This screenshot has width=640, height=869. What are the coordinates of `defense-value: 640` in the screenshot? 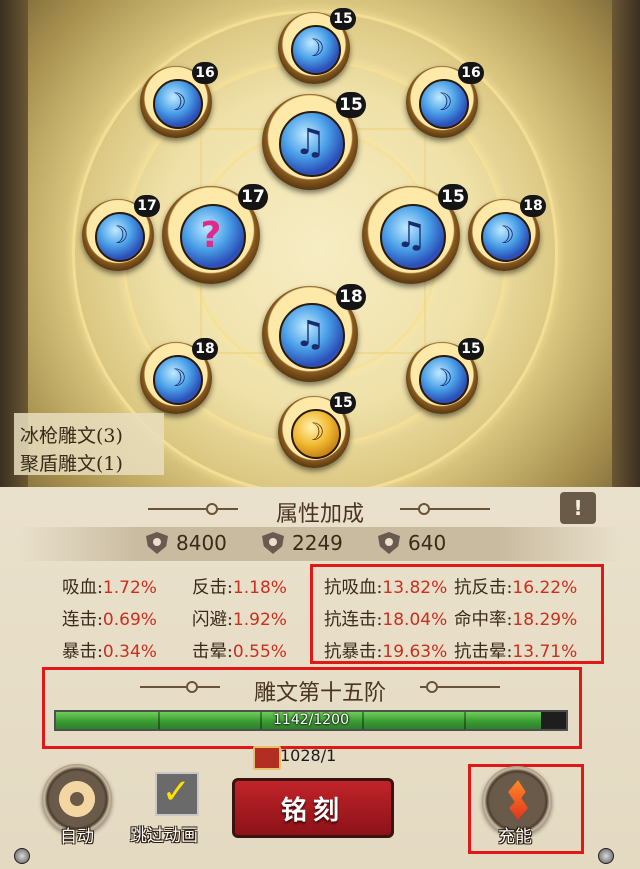 It's located at (427, 543).